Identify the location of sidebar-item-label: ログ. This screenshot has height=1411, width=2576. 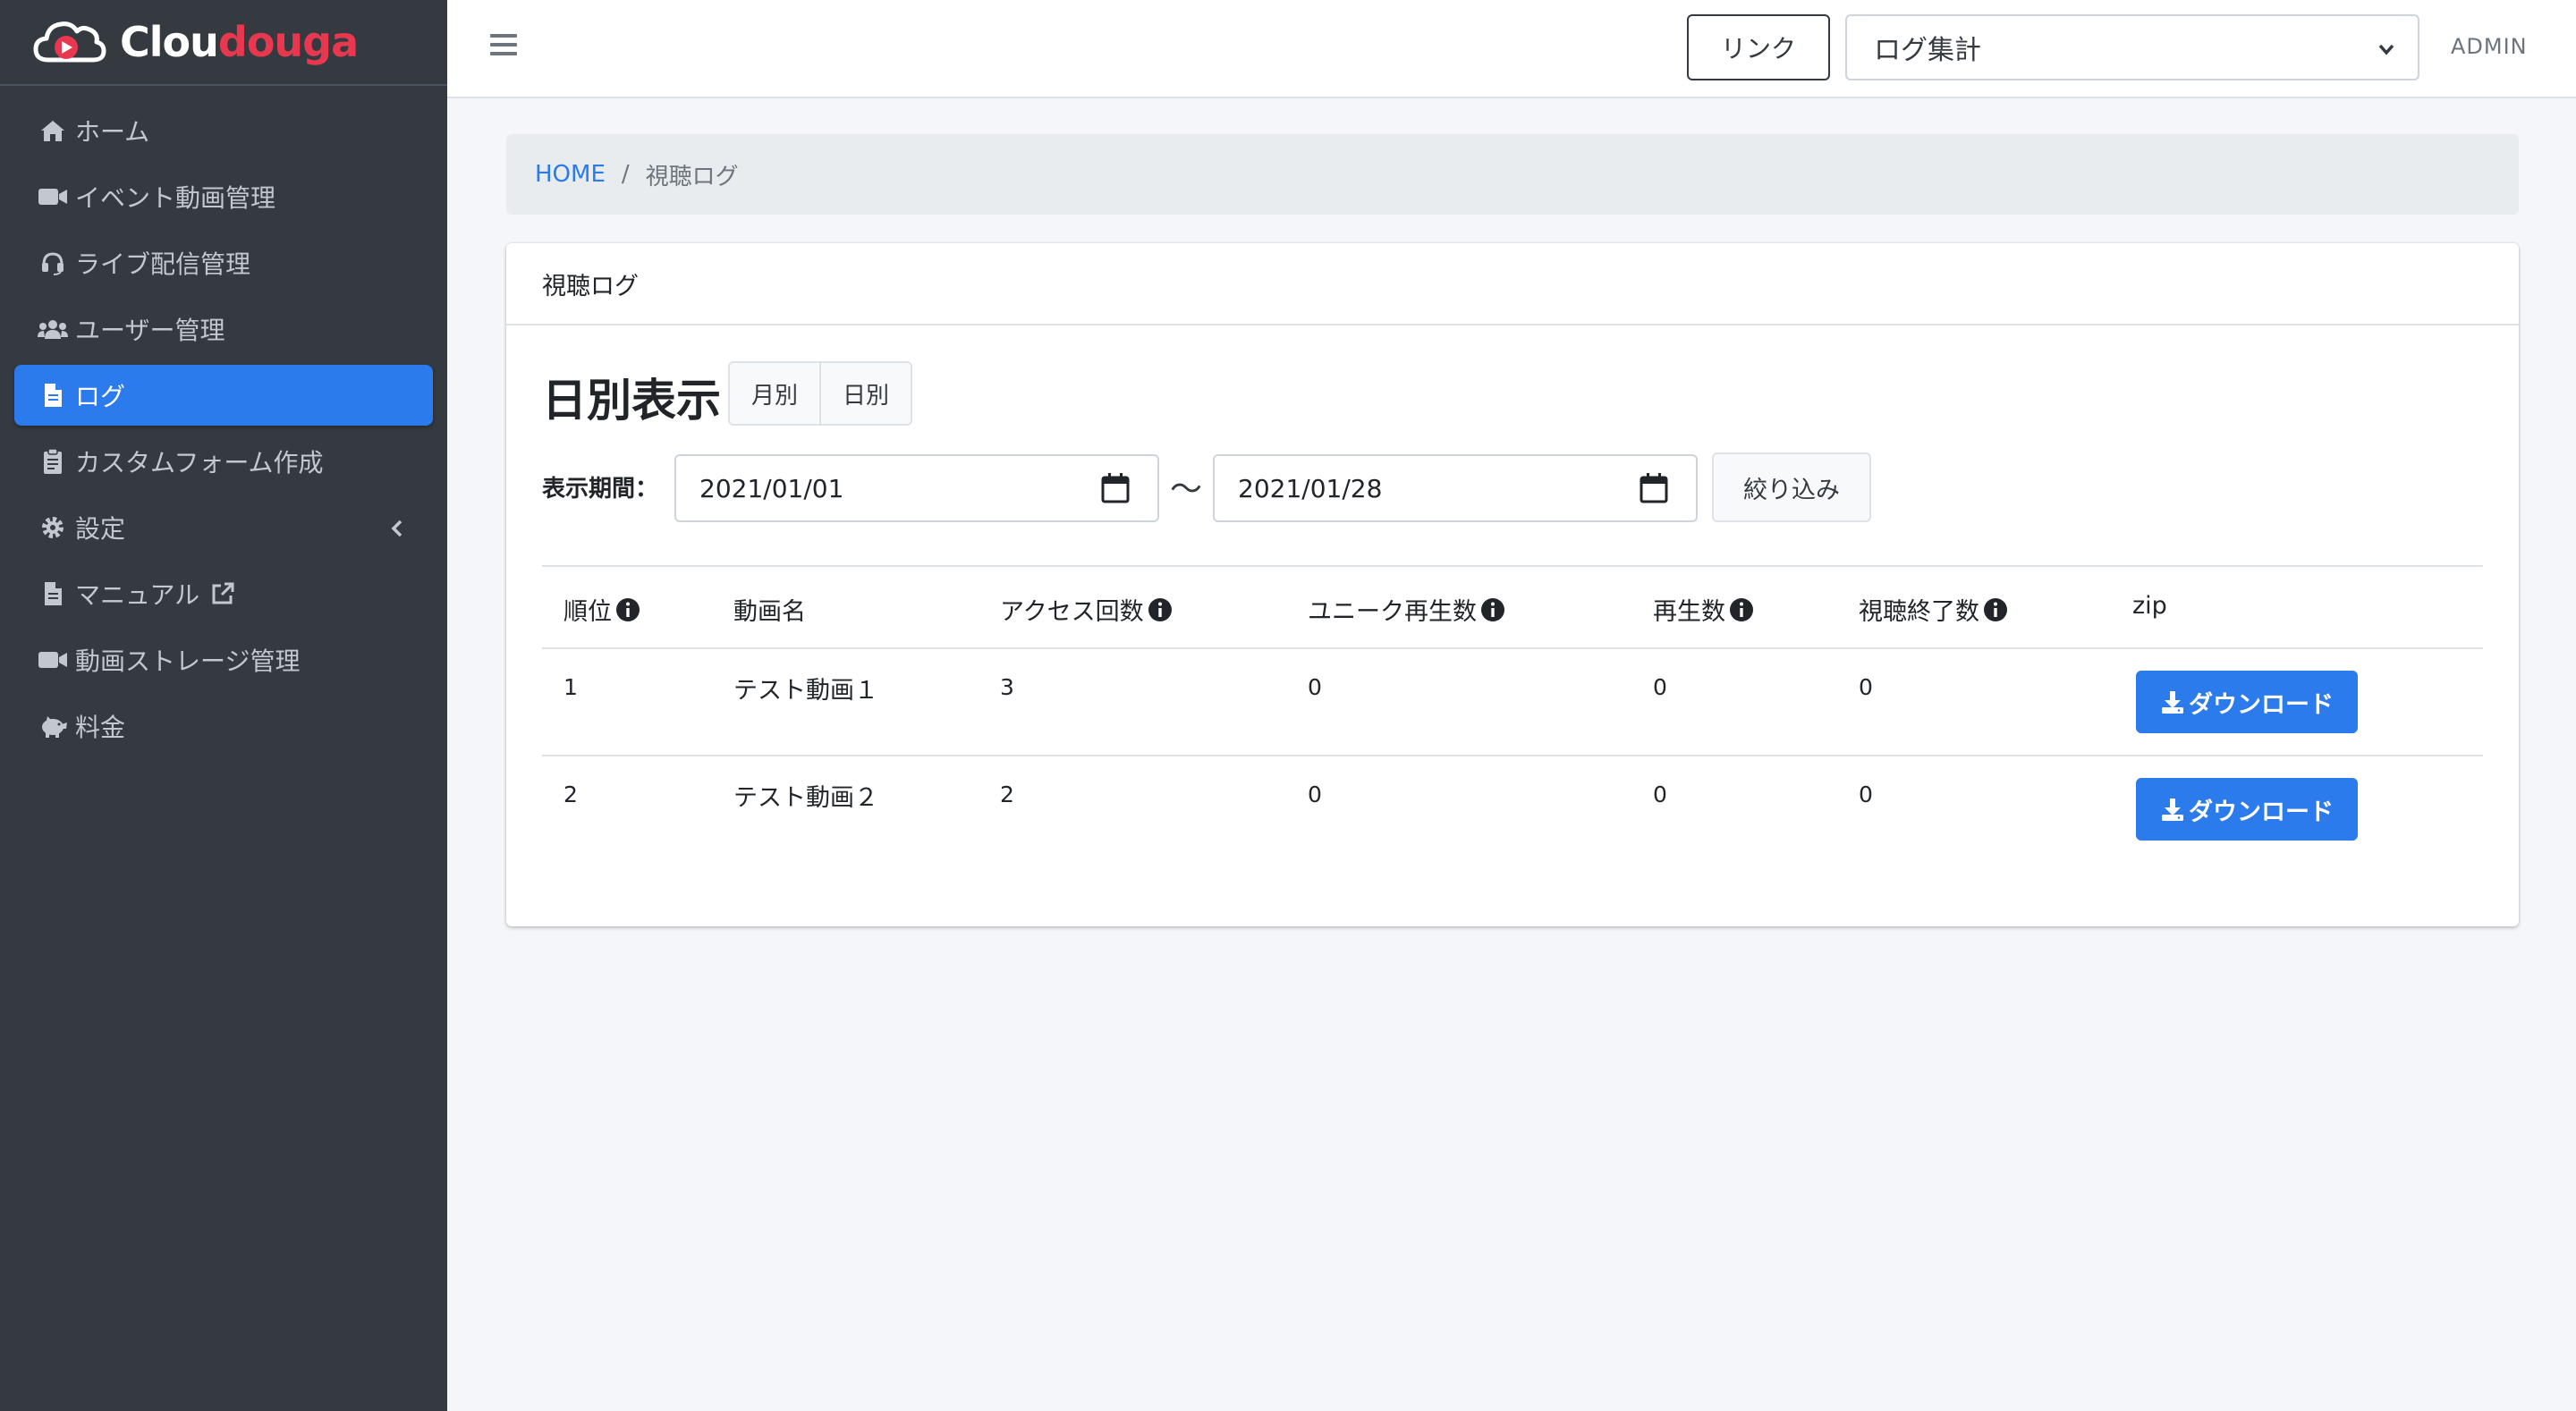
(100, 397).